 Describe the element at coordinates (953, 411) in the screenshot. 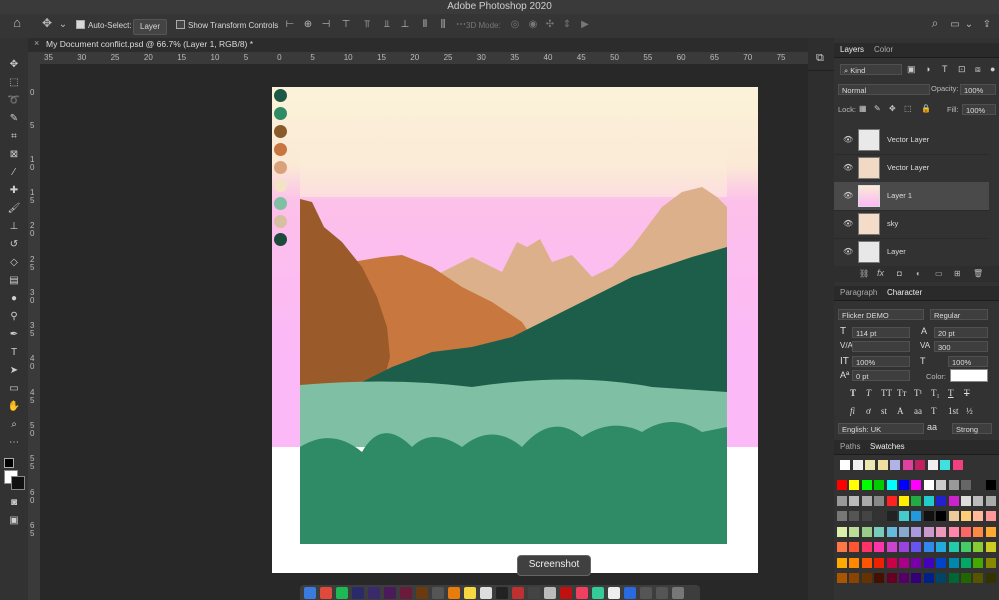

I see `ordinals-icon: 1st` at that location.